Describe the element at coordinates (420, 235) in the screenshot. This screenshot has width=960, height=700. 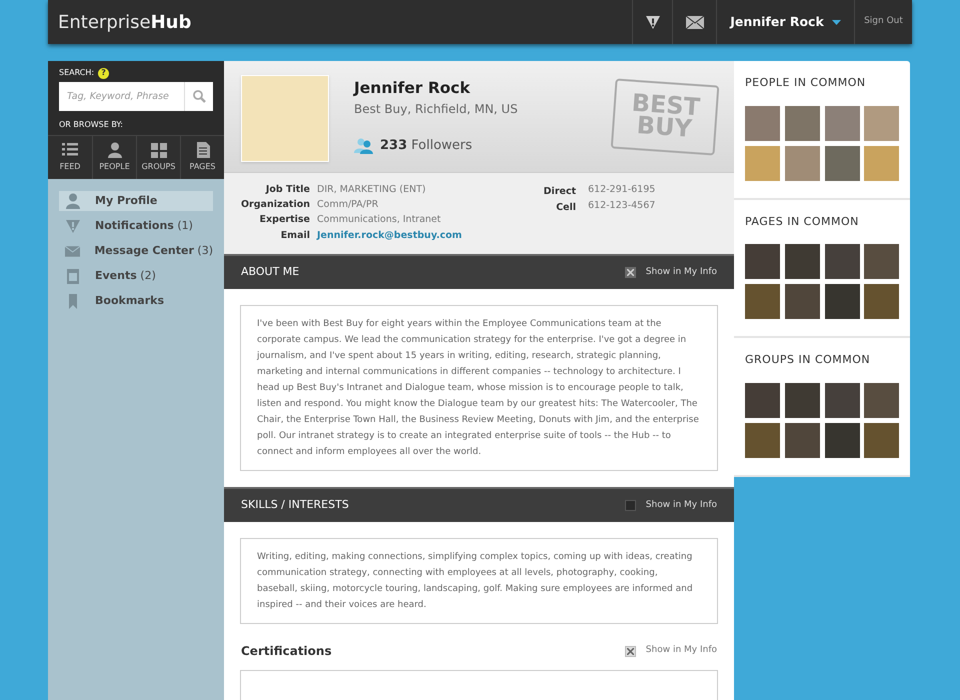
I see `email-link: Jennifer.rock@bestbuy.com` at that location.